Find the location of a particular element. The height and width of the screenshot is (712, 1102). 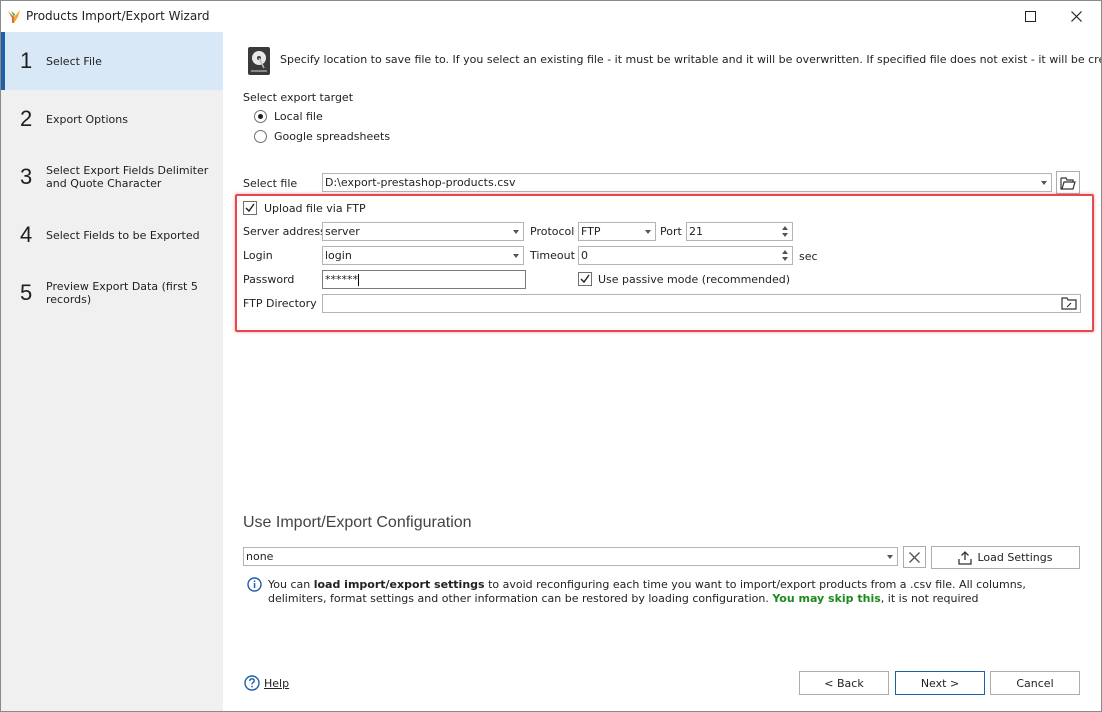

step-number: 5 is located at coordinates (26, 292).